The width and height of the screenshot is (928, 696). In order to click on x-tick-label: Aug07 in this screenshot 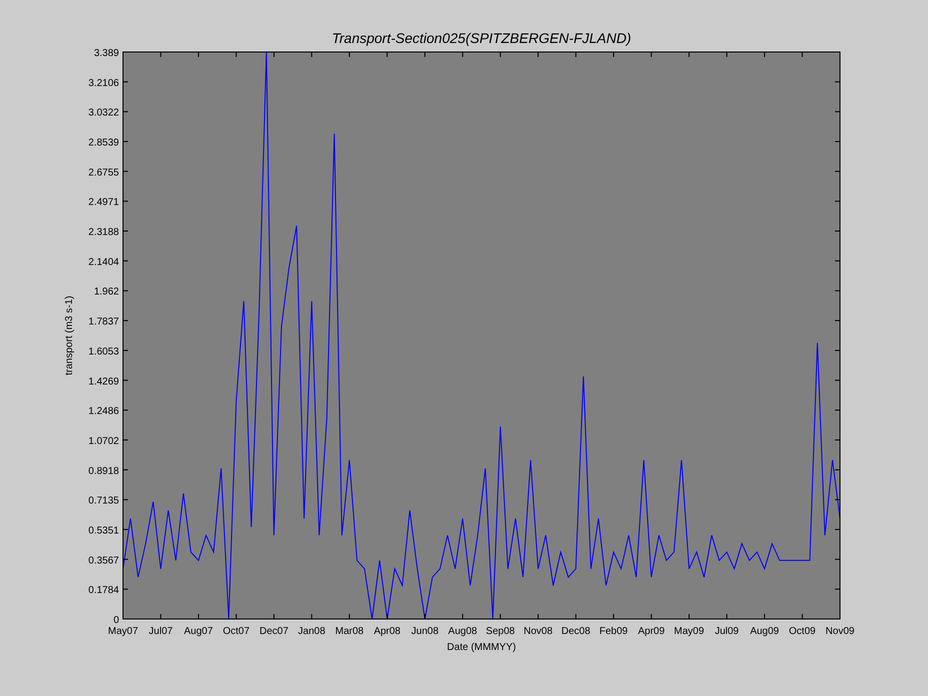, I will do `click(198, 631)`.